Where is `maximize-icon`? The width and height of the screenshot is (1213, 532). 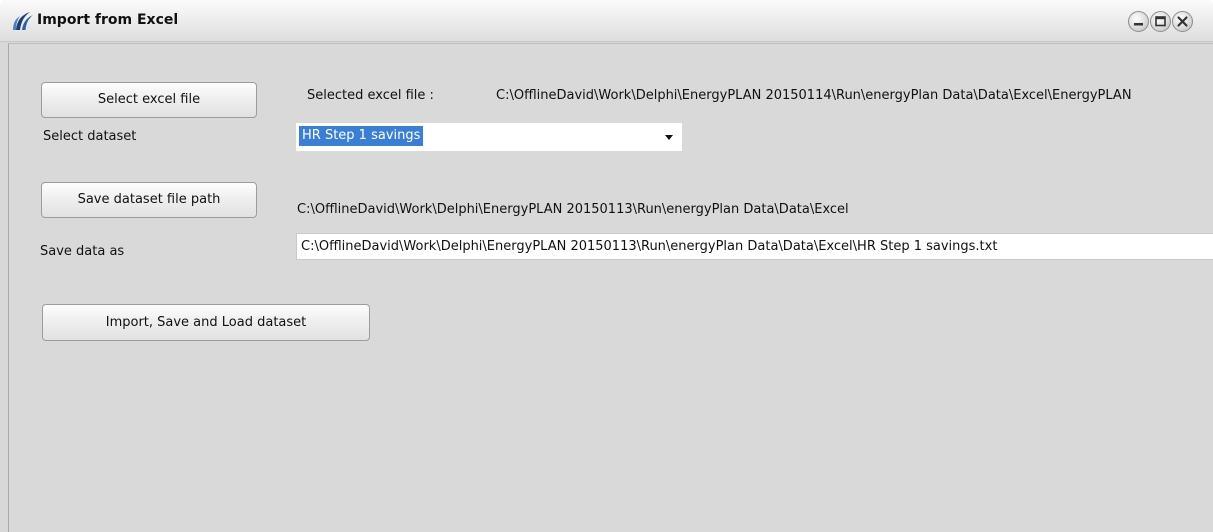 maximize-icon is located at coordinates (1160, 21).